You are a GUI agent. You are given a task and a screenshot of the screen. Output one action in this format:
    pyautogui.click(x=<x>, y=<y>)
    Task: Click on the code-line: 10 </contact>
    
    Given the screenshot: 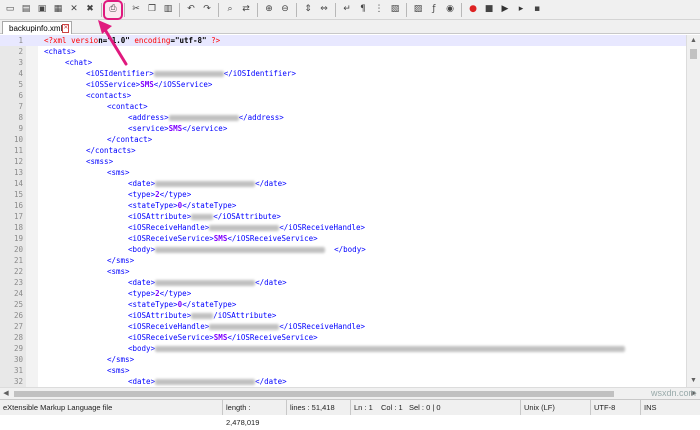 What is the action you would take?
    pyautogui.click(x=343, y=139)
    